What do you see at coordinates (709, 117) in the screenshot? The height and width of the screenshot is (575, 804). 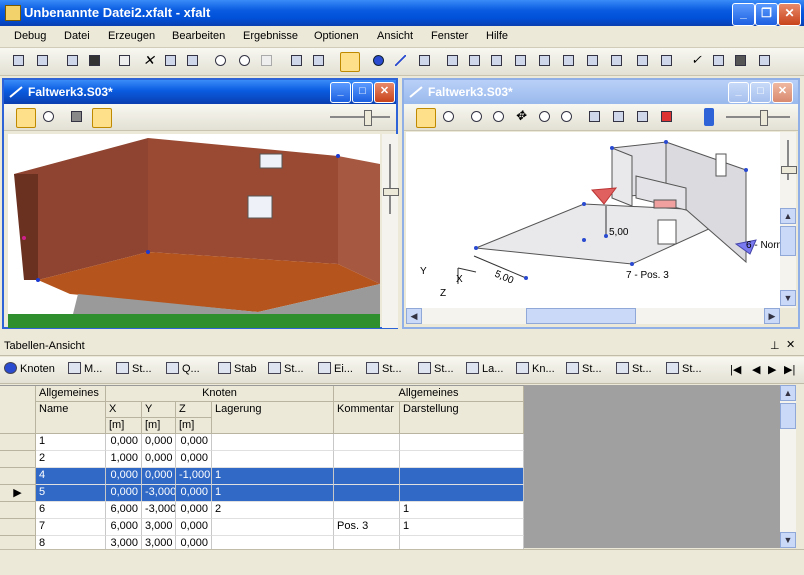 I see `right-toolbar-overflow-icon` at bounding box center [709, 117].